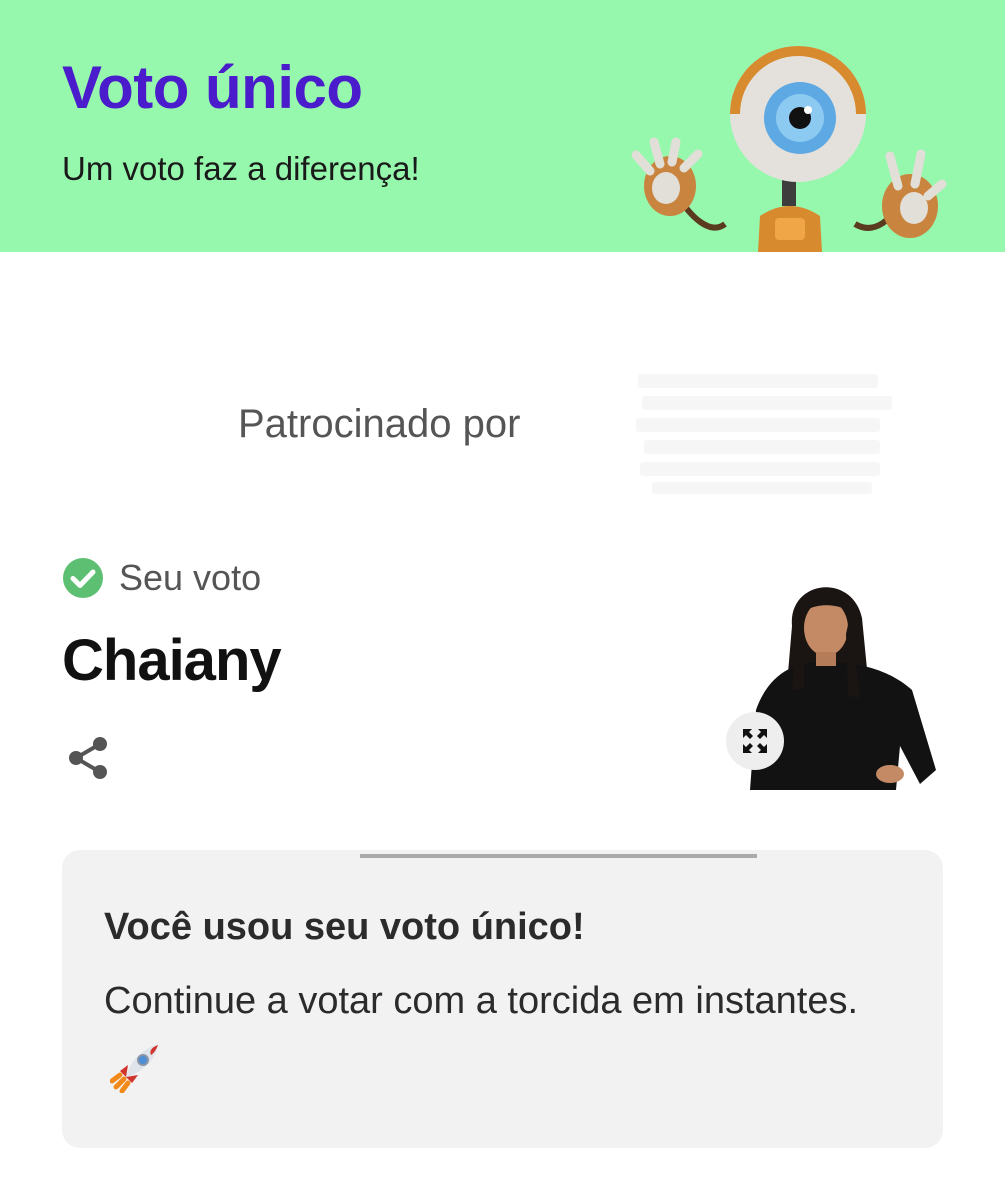 This screenshot has width=1005, height=1200. I want to click on info-card-title: Você usou seu voto único!, so click(344, 927).